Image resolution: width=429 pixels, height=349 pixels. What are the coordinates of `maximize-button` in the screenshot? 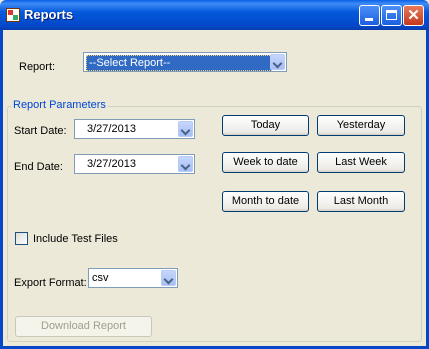 It's located at (391, 15).